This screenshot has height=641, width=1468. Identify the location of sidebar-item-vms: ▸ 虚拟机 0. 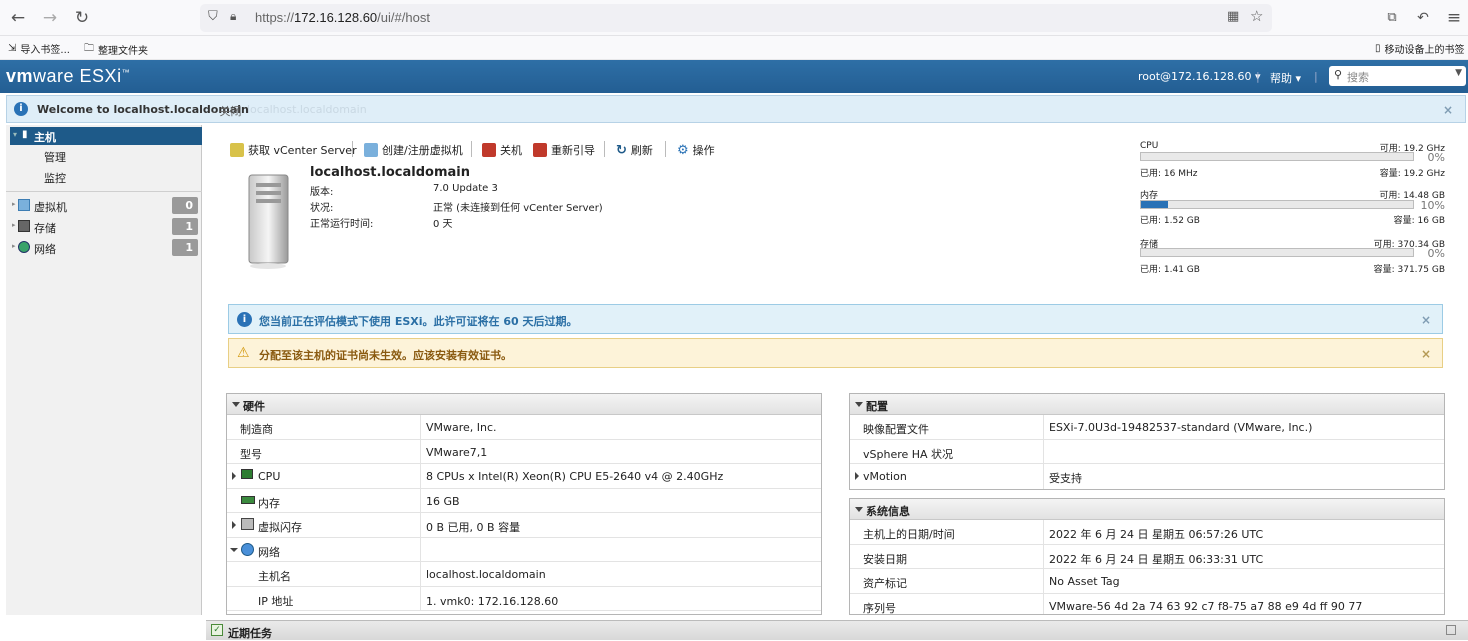
(105, 206).